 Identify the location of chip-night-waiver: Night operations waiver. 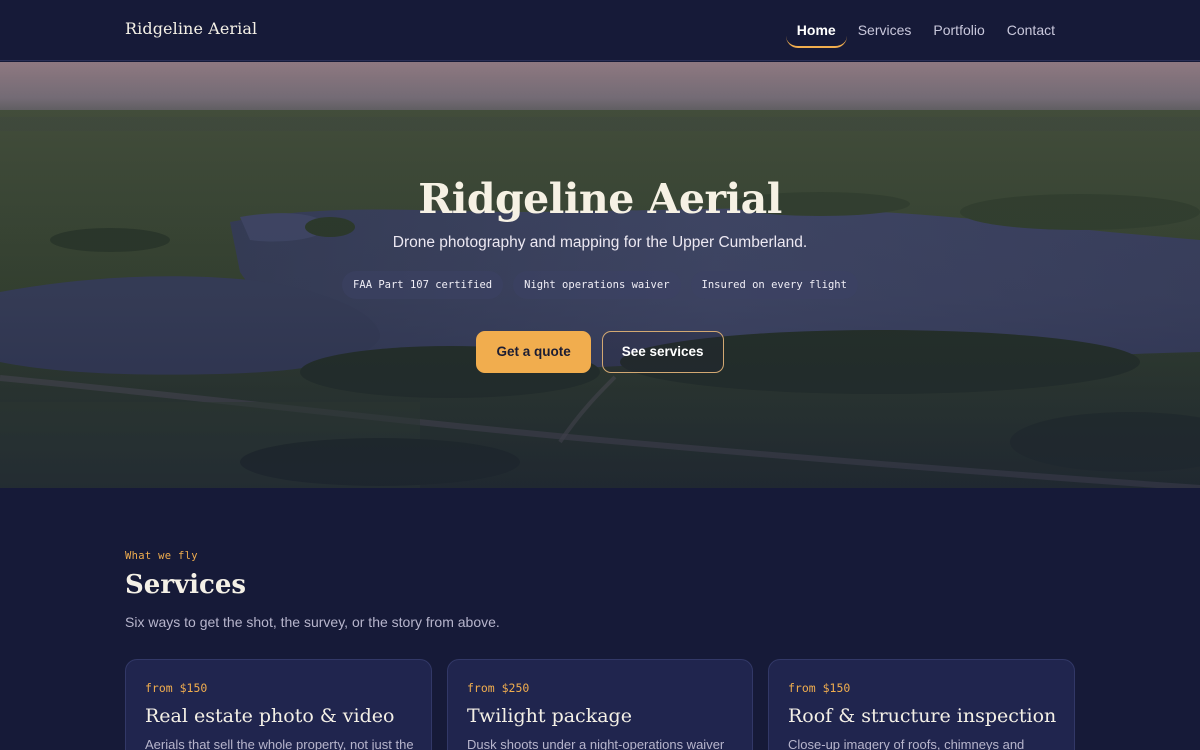
(597, 285).